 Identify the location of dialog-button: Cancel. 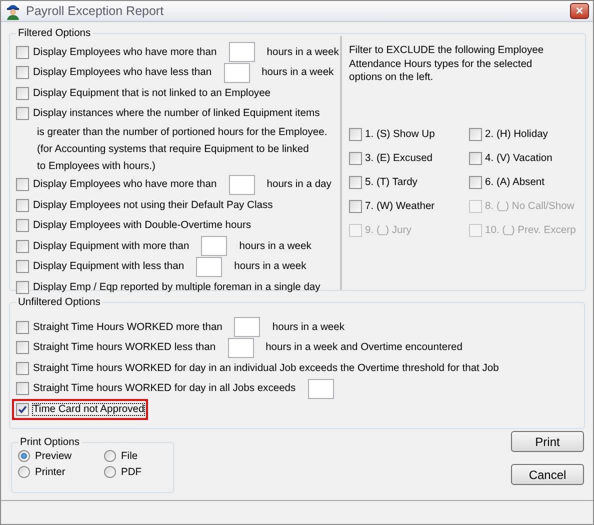
(547, 474).